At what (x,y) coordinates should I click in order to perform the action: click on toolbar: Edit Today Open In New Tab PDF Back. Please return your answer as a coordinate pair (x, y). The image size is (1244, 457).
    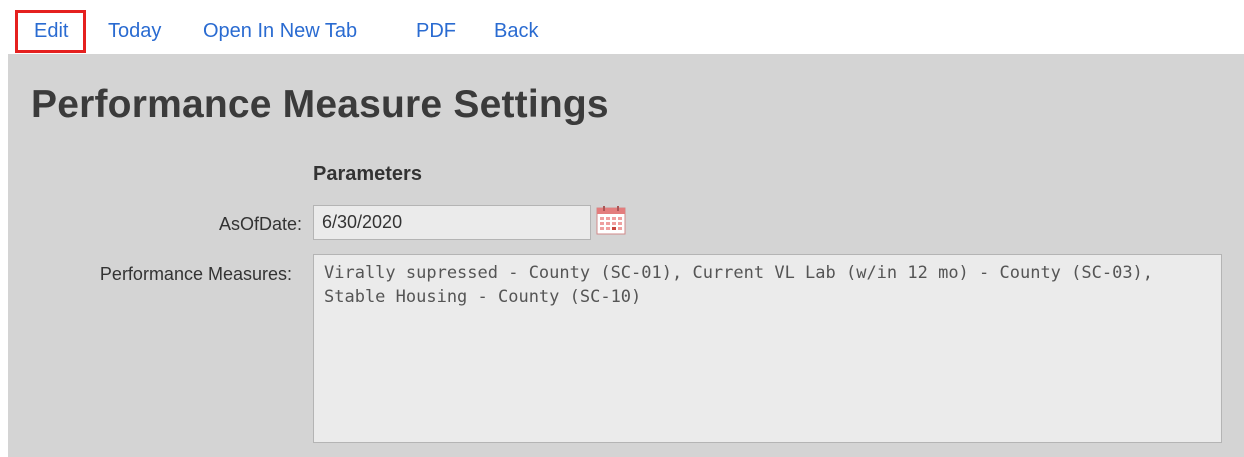
    Looking at the image, I should click on (622, 27).